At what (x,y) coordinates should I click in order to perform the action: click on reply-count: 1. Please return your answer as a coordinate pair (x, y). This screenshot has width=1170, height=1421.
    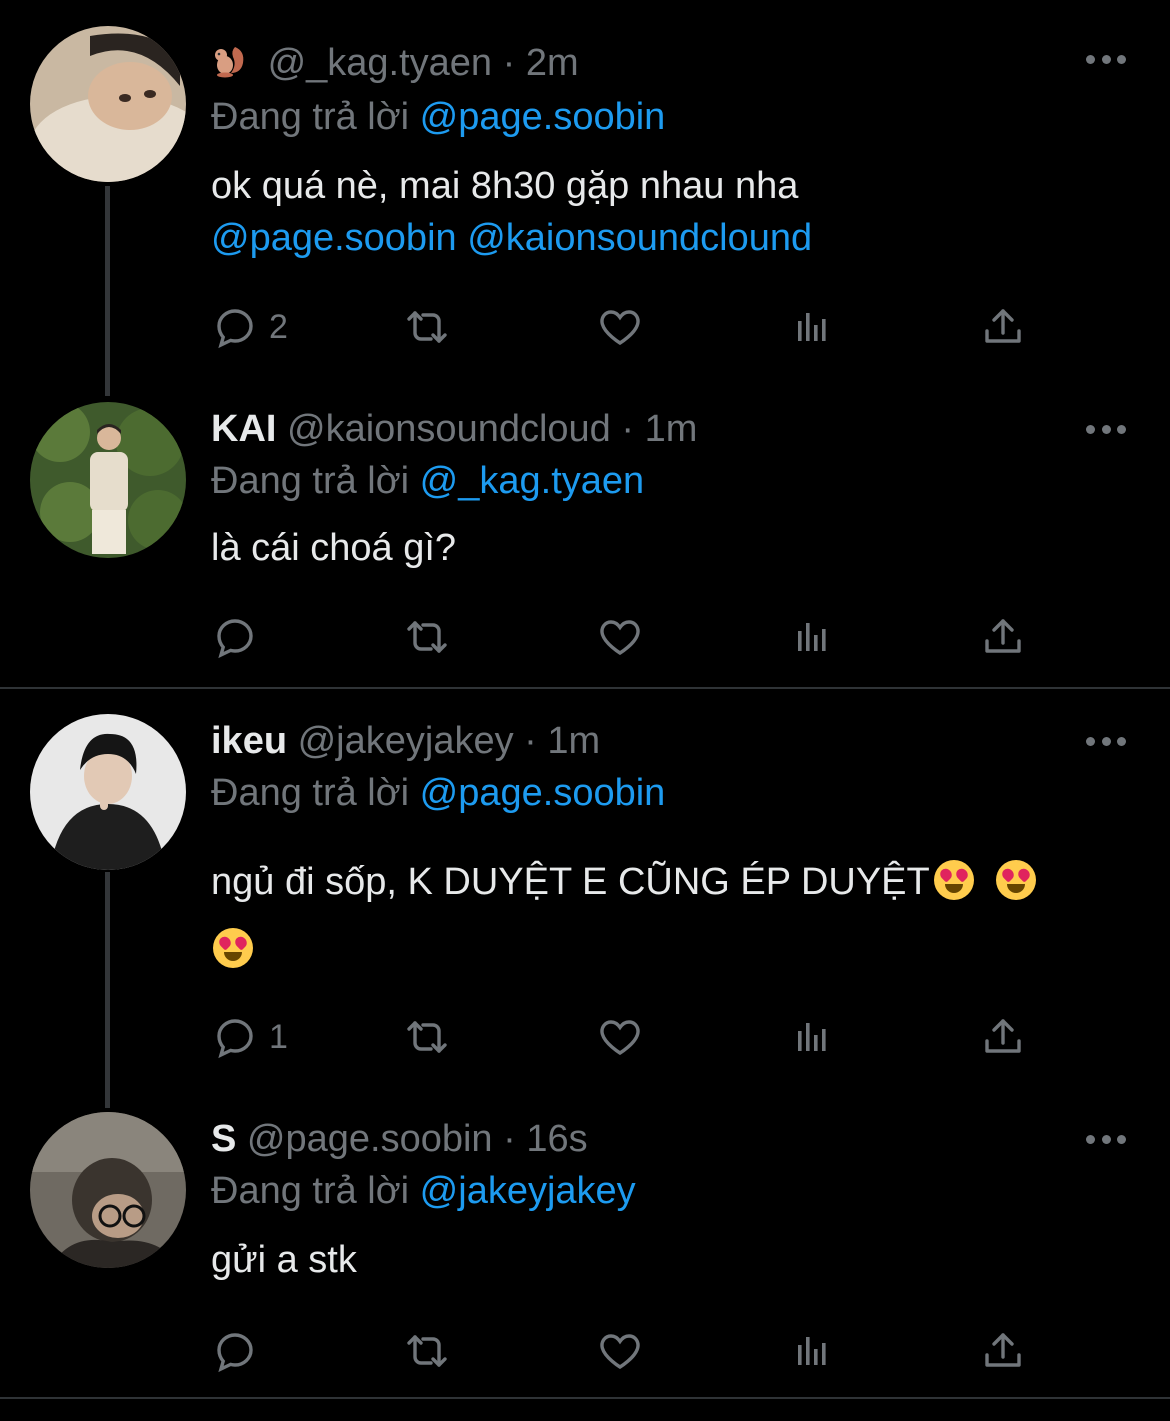
    Looking at the image, I should click on (278, 1036).